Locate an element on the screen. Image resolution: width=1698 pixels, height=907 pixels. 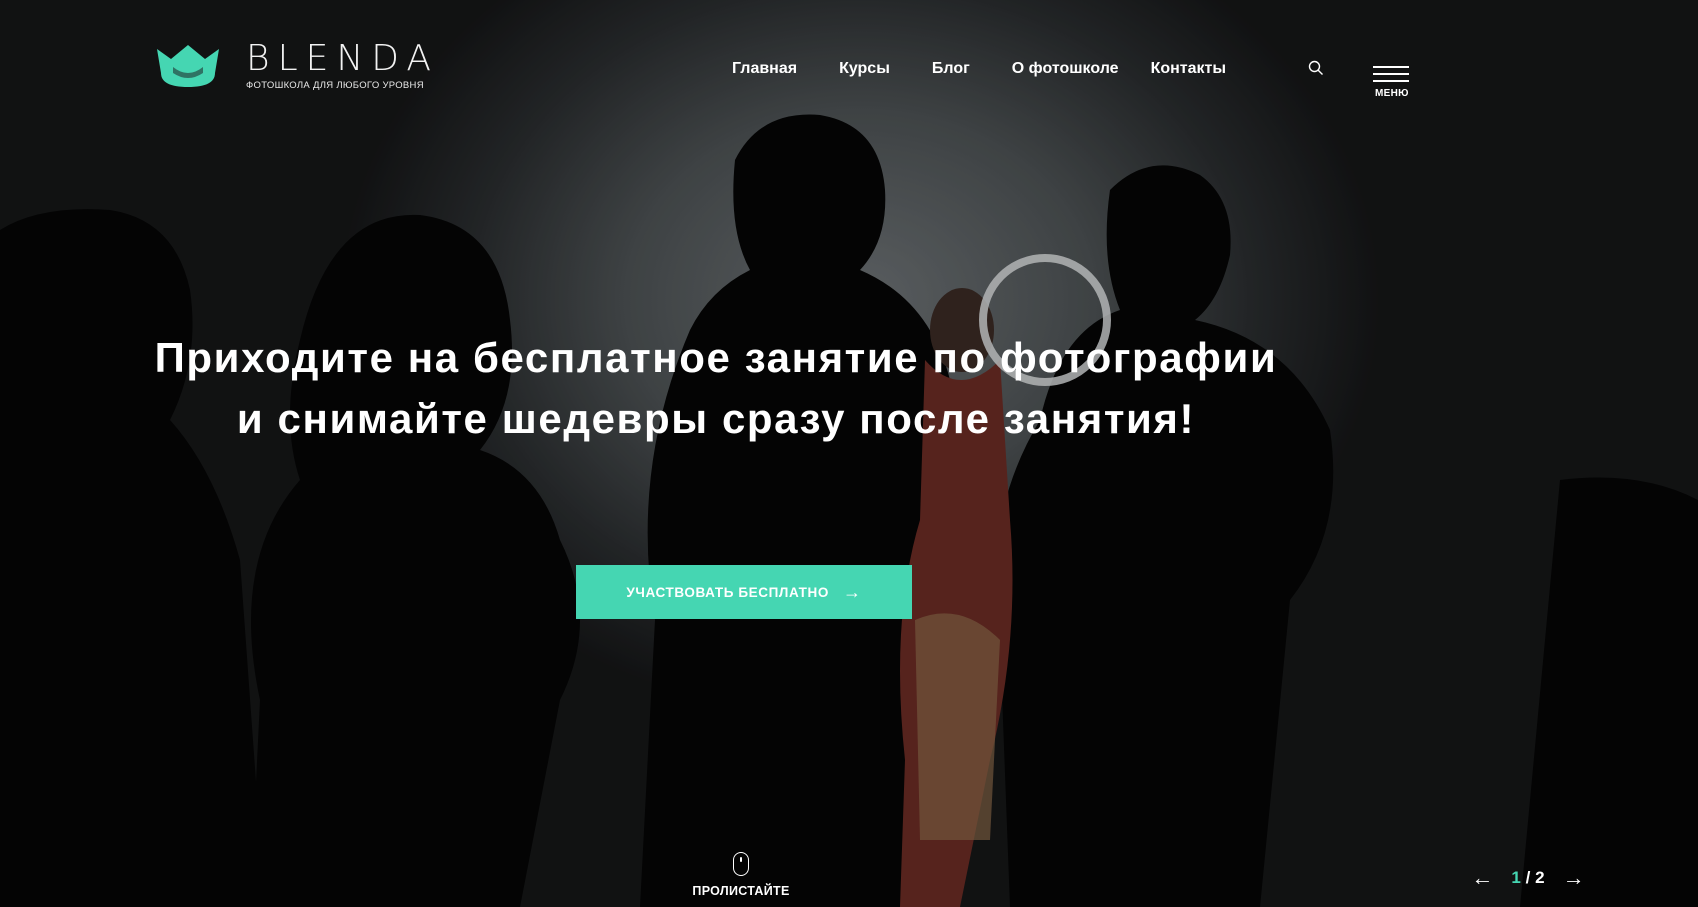
search-icon is located at coordinates (1315, 67).